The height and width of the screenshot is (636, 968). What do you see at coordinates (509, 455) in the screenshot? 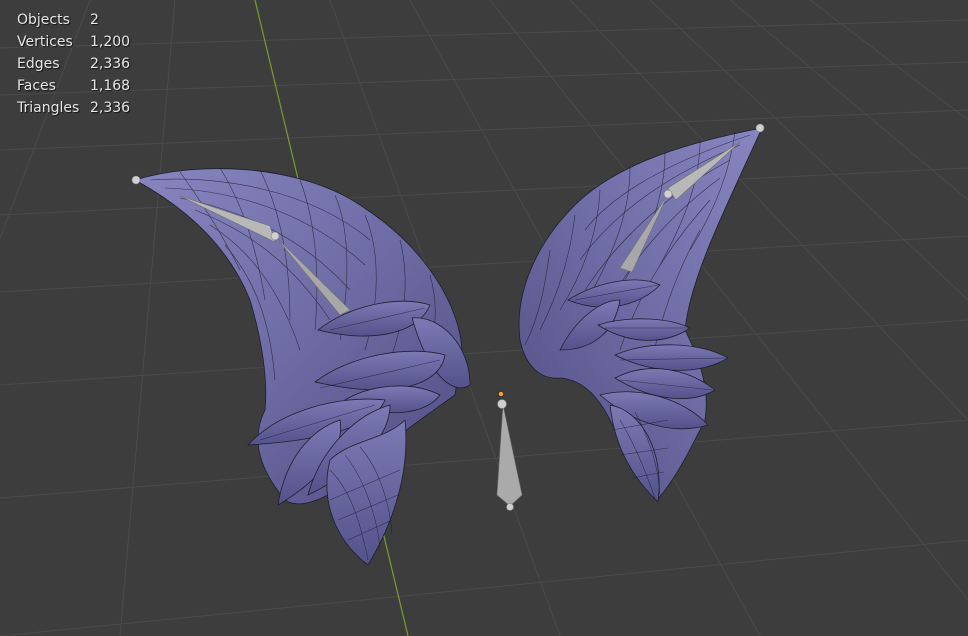
I see `root-bone` at bounding box center [509, 455].